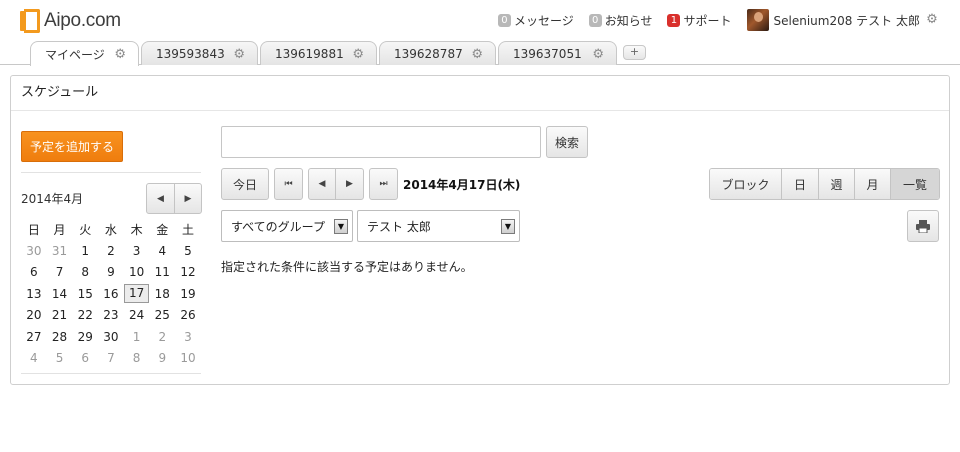  I want to click on calendar-day-today: 17, so click(137, 293).